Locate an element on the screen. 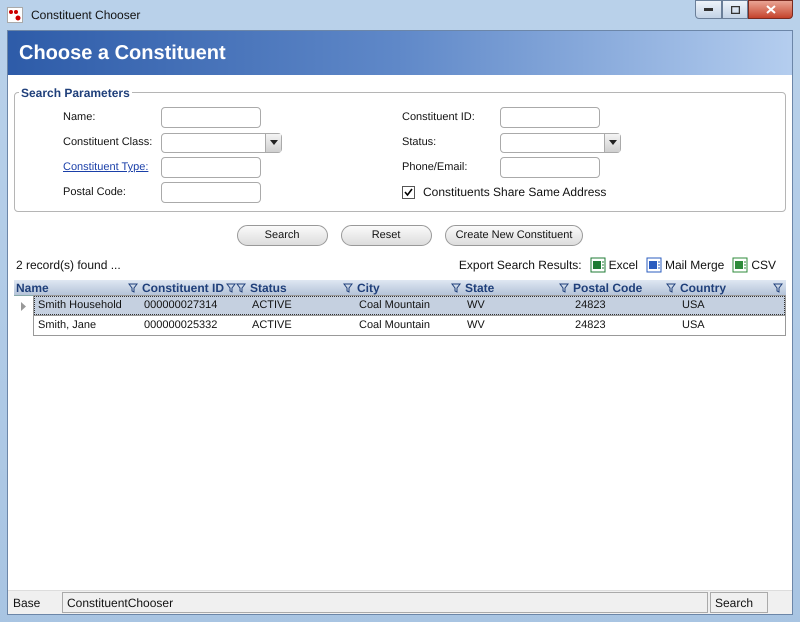 Image resolution: width=800 pixels, height=622 pixels. word-icon is located at coordinates (654, 265).